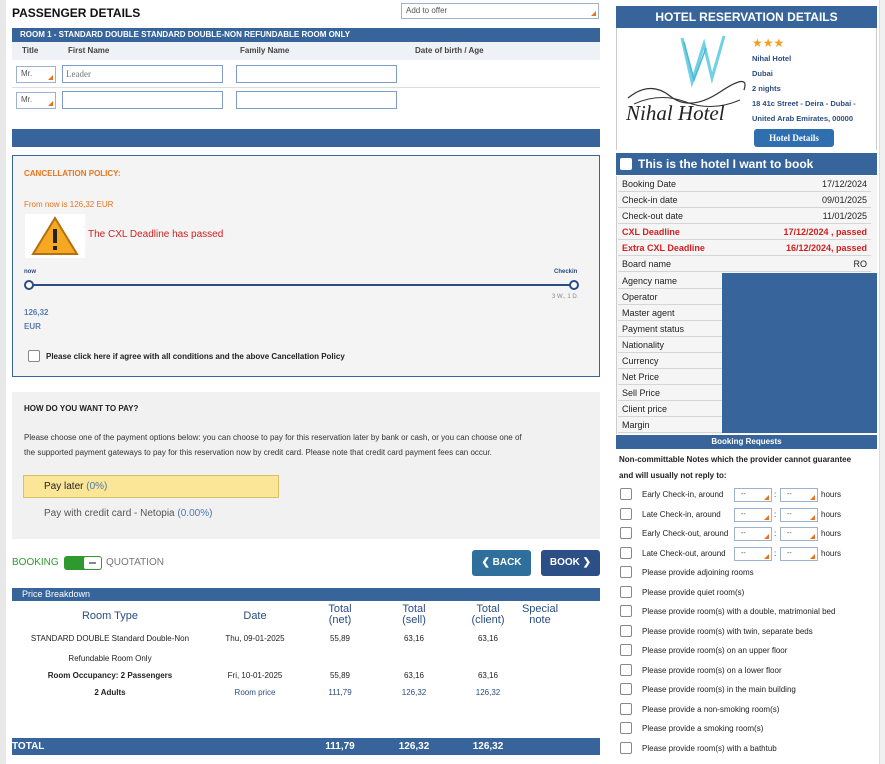  What do you see at coordinates (500, 11) in the screenshot?
I see `add-to-offer-select: Add to offer` at bounding box center [500, 11].